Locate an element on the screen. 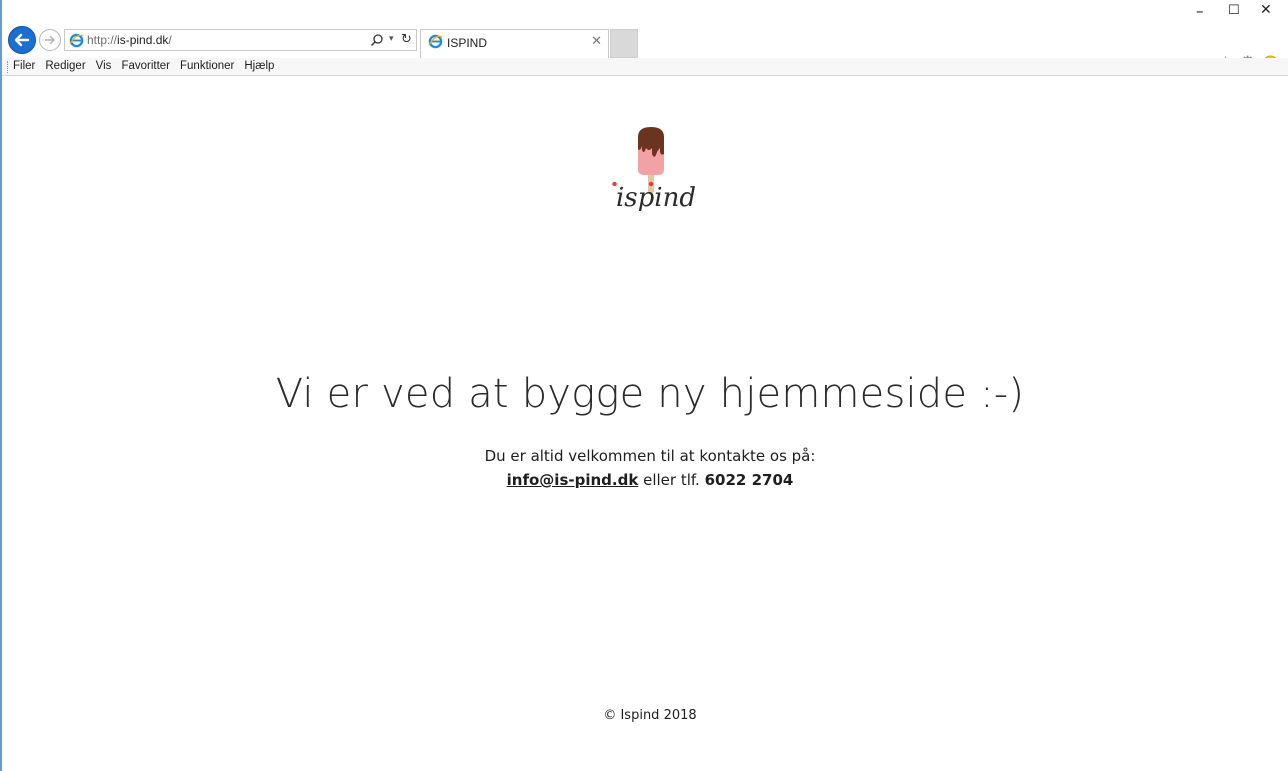  menu-grip is located at coordinates (8, 67).